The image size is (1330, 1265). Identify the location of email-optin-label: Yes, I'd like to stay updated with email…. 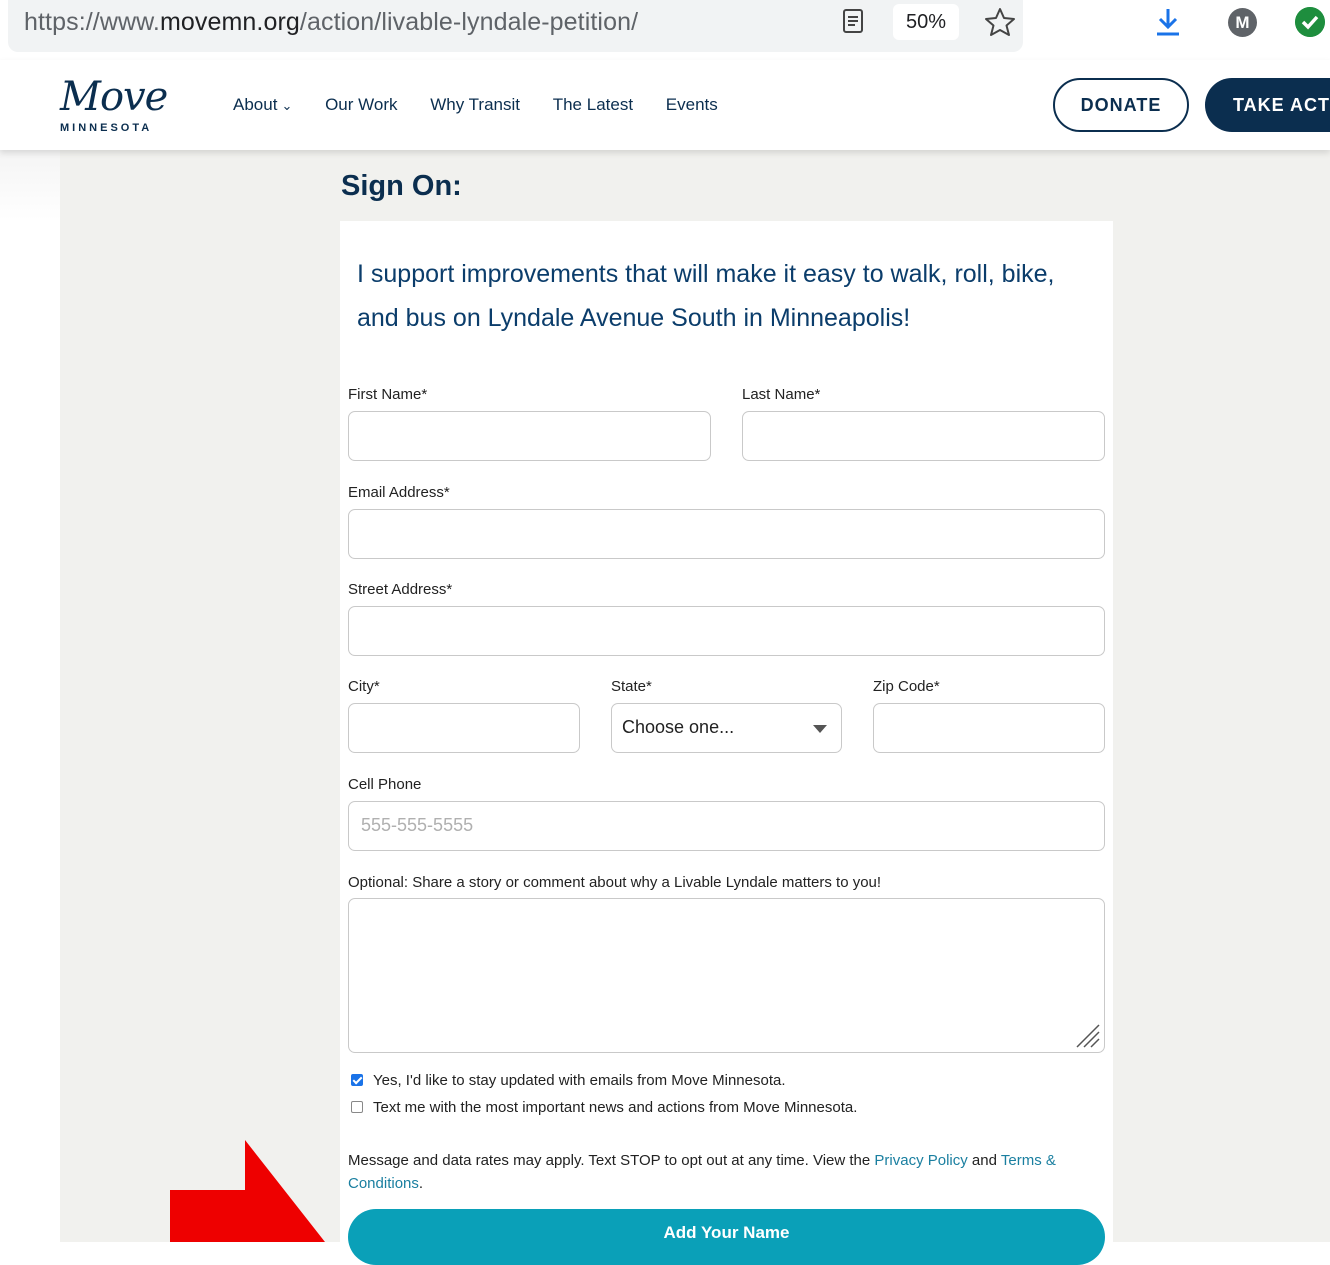
(579, 1080).